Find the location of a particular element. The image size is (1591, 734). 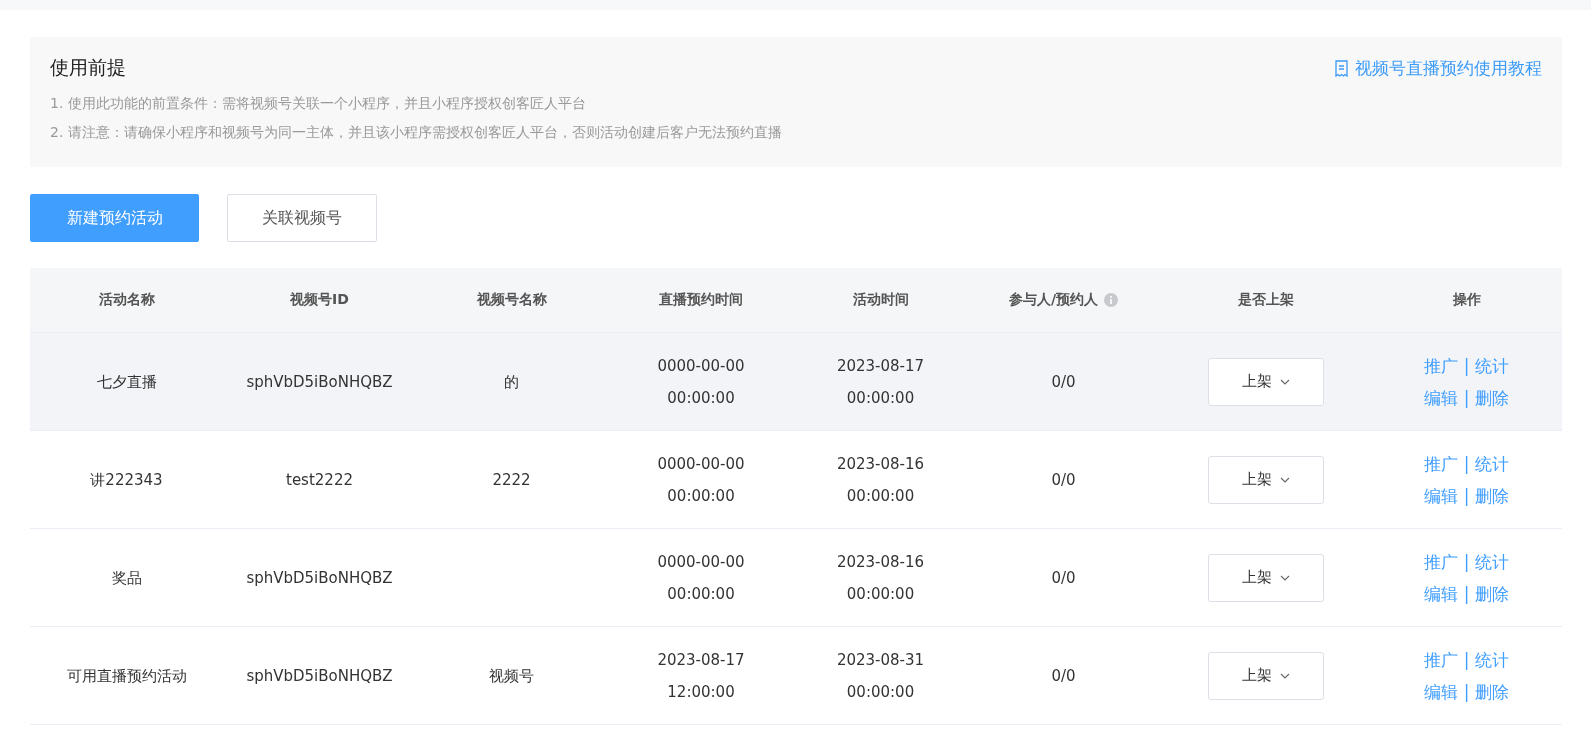

table-cell-text: 2222 is located at coordinates (511, 480).